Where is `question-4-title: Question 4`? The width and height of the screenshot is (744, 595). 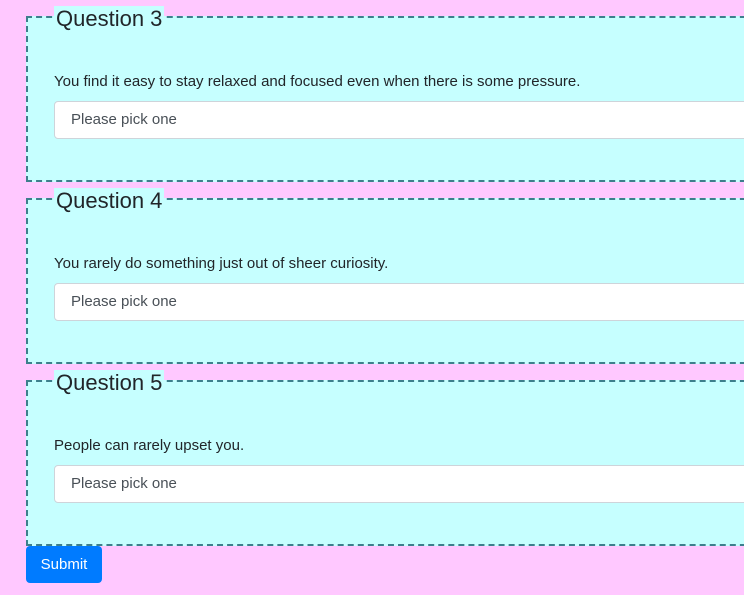
question-4-title: Question 4 is located at coordinates (109, 201).